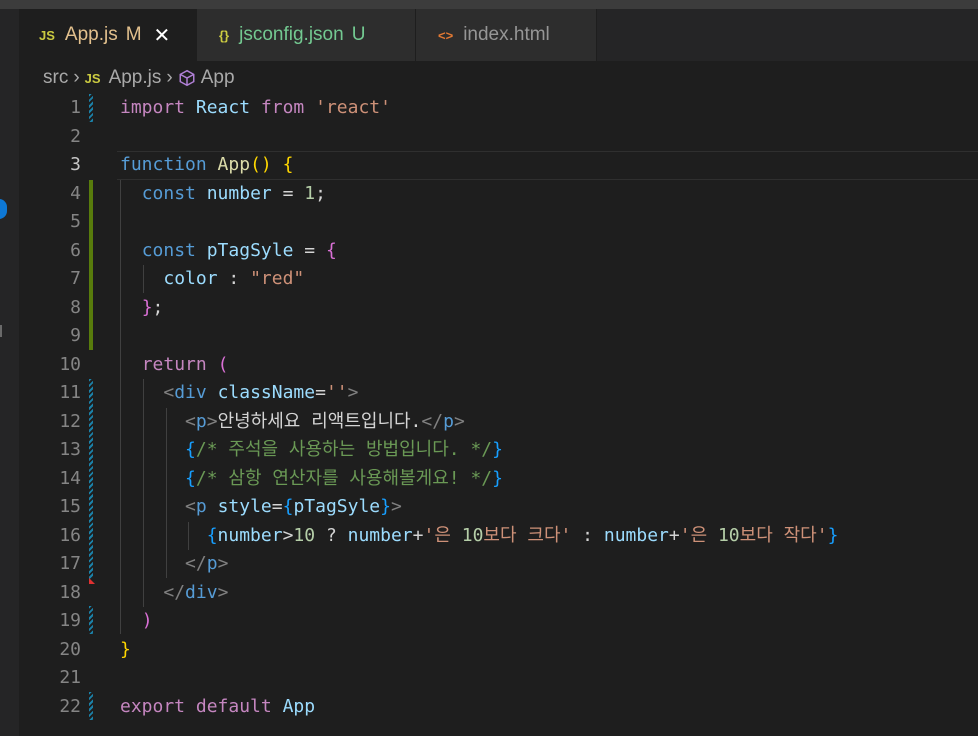 Image resolution: width=978 pixels, height=736 pixels. I want to click on code-line: 6 const pTagSyle = {, so click(498, 251).